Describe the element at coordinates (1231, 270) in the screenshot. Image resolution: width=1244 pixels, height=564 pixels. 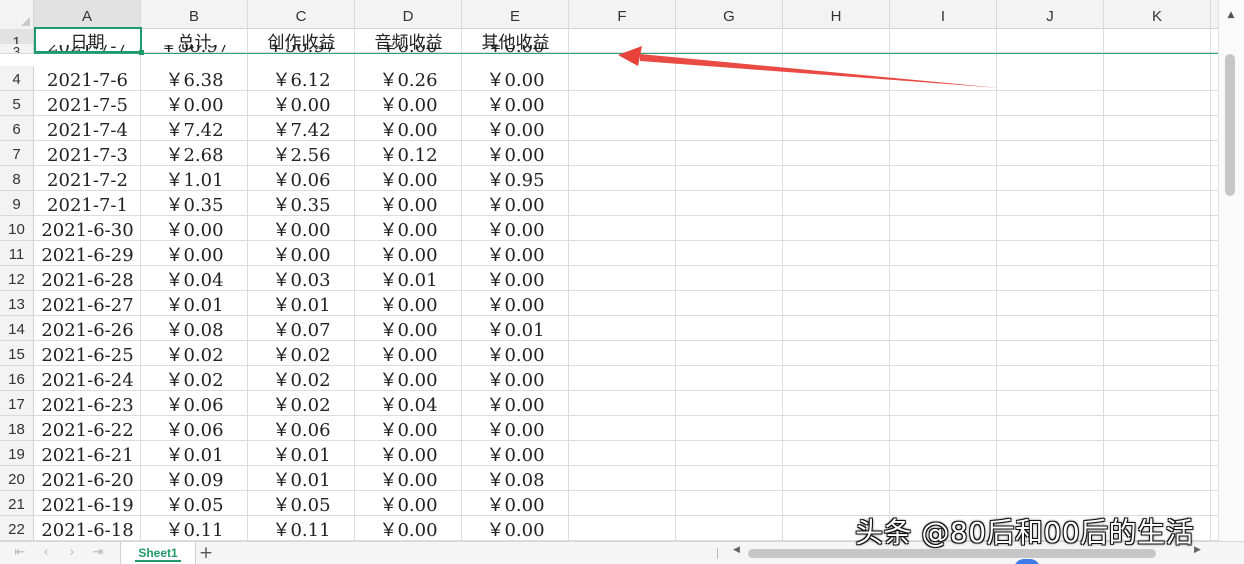
I see `vertical-scrollbar: ▲` at that location.